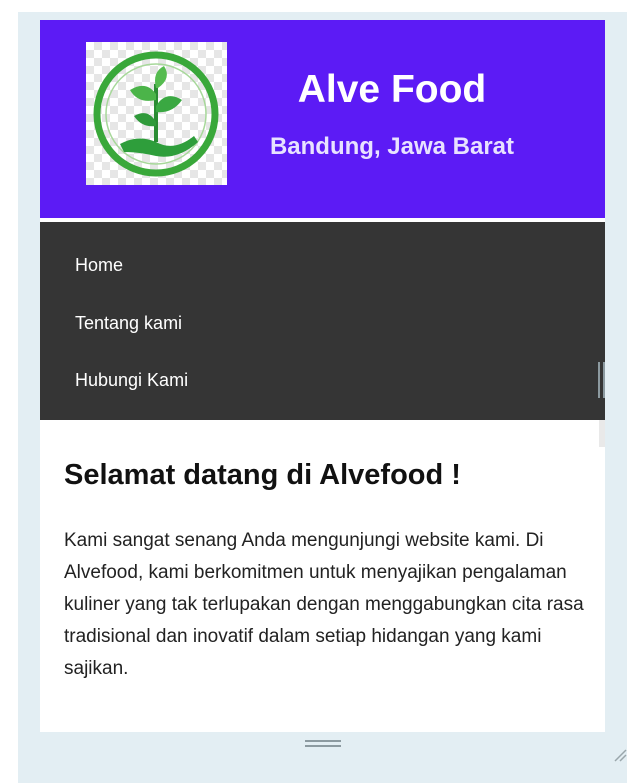 Image resolution: width=627 pixels, height=783 pixels. I want to click on nav-item-hubungi-kami: Hubungi Kami, so click(131, 380).